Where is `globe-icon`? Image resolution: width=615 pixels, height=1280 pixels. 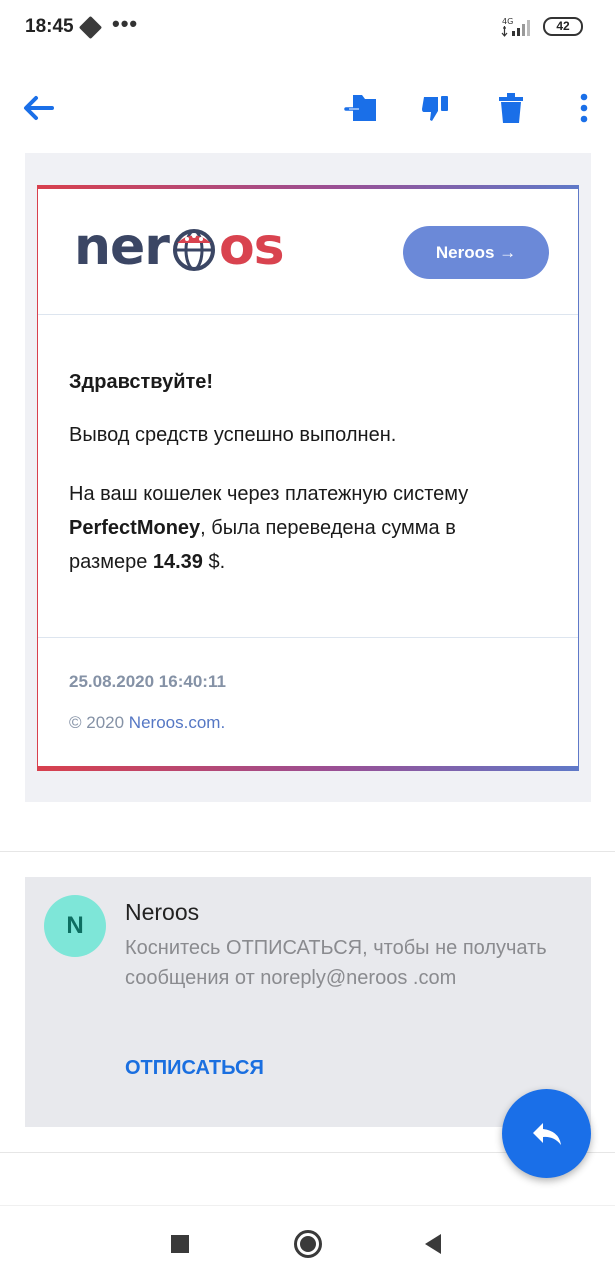
globe-icon is located at coordinates (193, 250).